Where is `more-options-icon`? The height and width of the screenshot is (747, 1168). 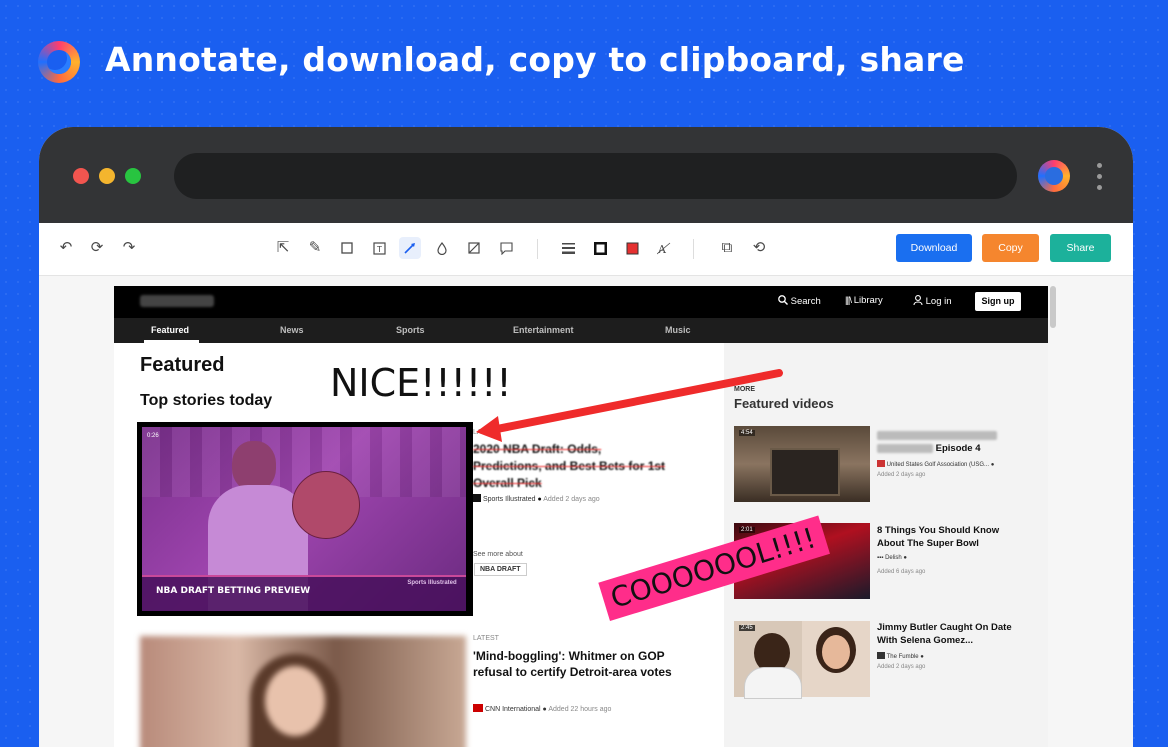 more-options-icon is located at coordinates (1100, 177).